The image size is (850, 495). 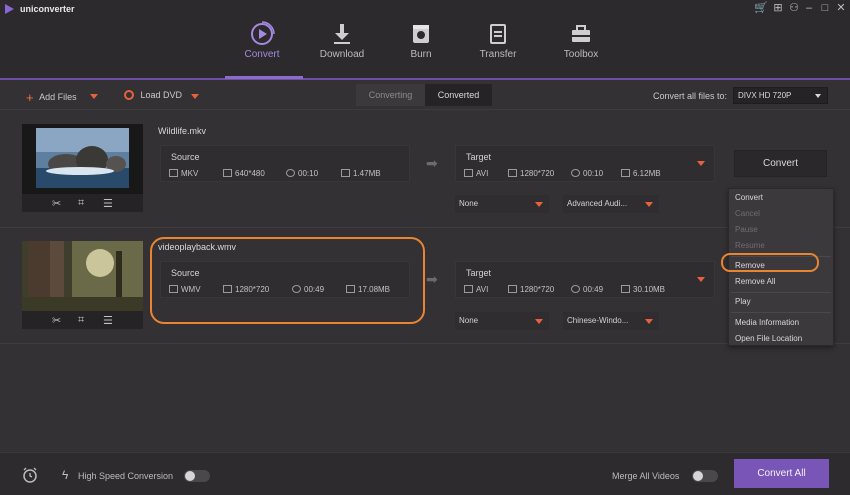 I want to click on high-speed-label: High Speed Conversion, so click(x=126, y=476).